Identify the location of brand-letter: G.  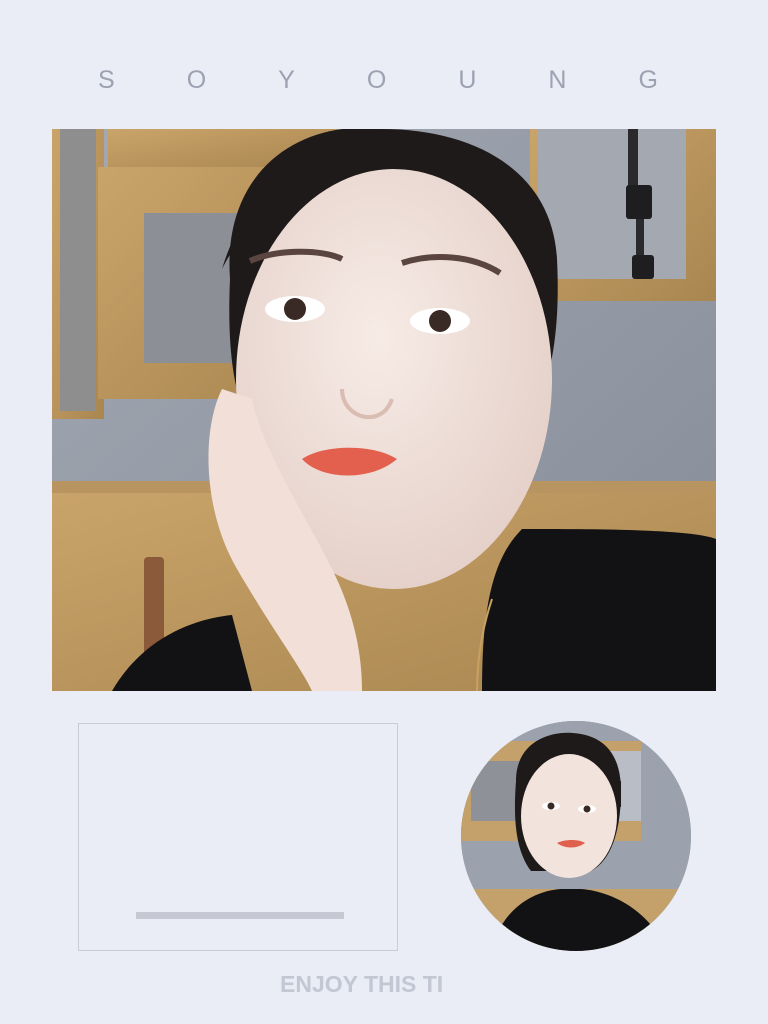
(648, 79).